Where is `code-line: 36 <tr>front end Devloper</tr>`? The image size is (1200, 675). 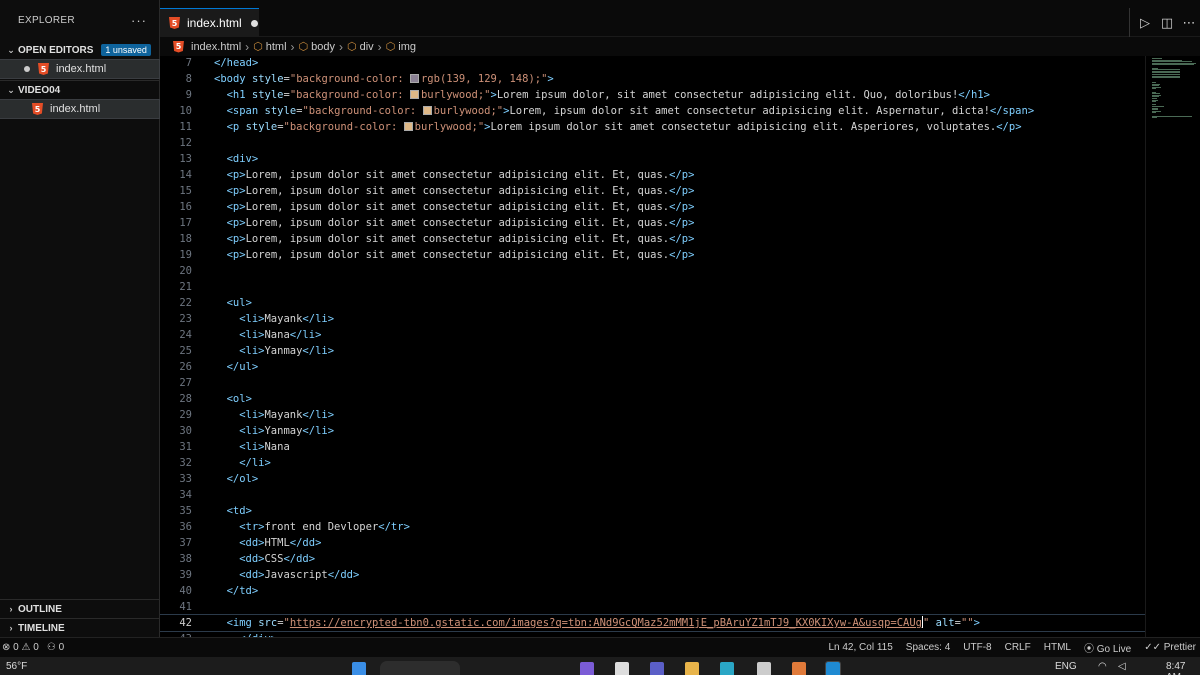 code-line: 36 <tr>front end Devloper</tr> is located at coordinates (652, 527).